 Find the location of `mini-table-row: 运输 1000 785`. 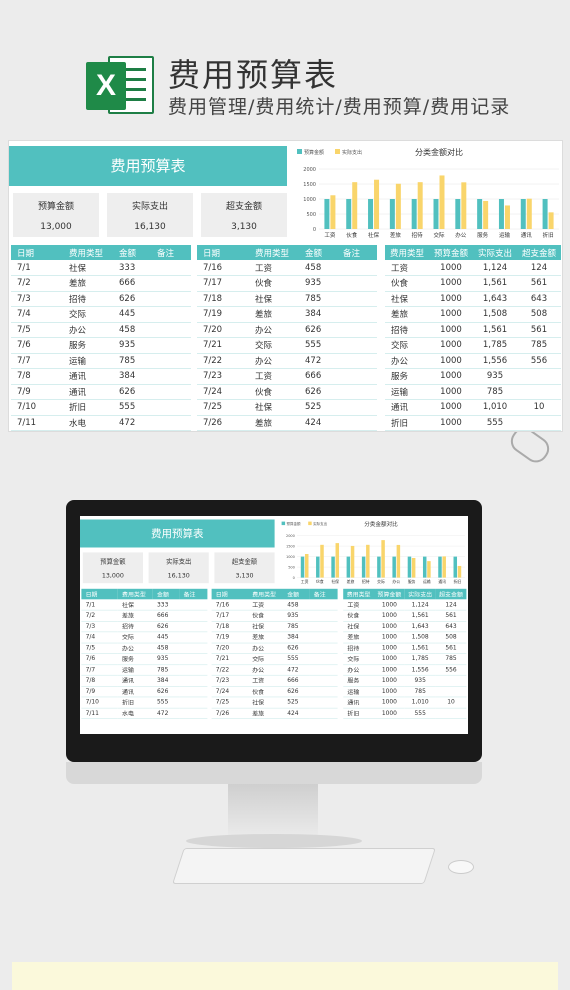

mini-table-row: 运输 1000 785 is located at coordinates (405, 692).